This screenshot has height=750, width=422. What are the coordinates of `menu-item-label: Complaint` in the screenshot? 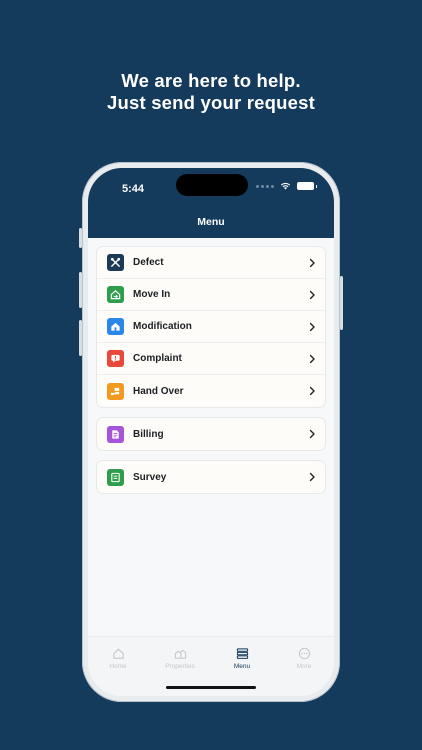 It's located at (157, 358).